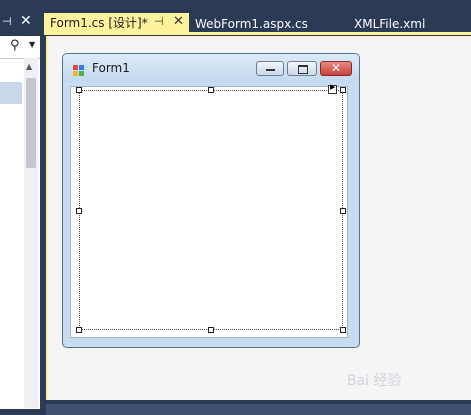 Image resolution: width=471 pixels, height=415 pixels. Describe the element at coordinates (257, 33) in the screenshot. I see `active-tab-underline` at that location.